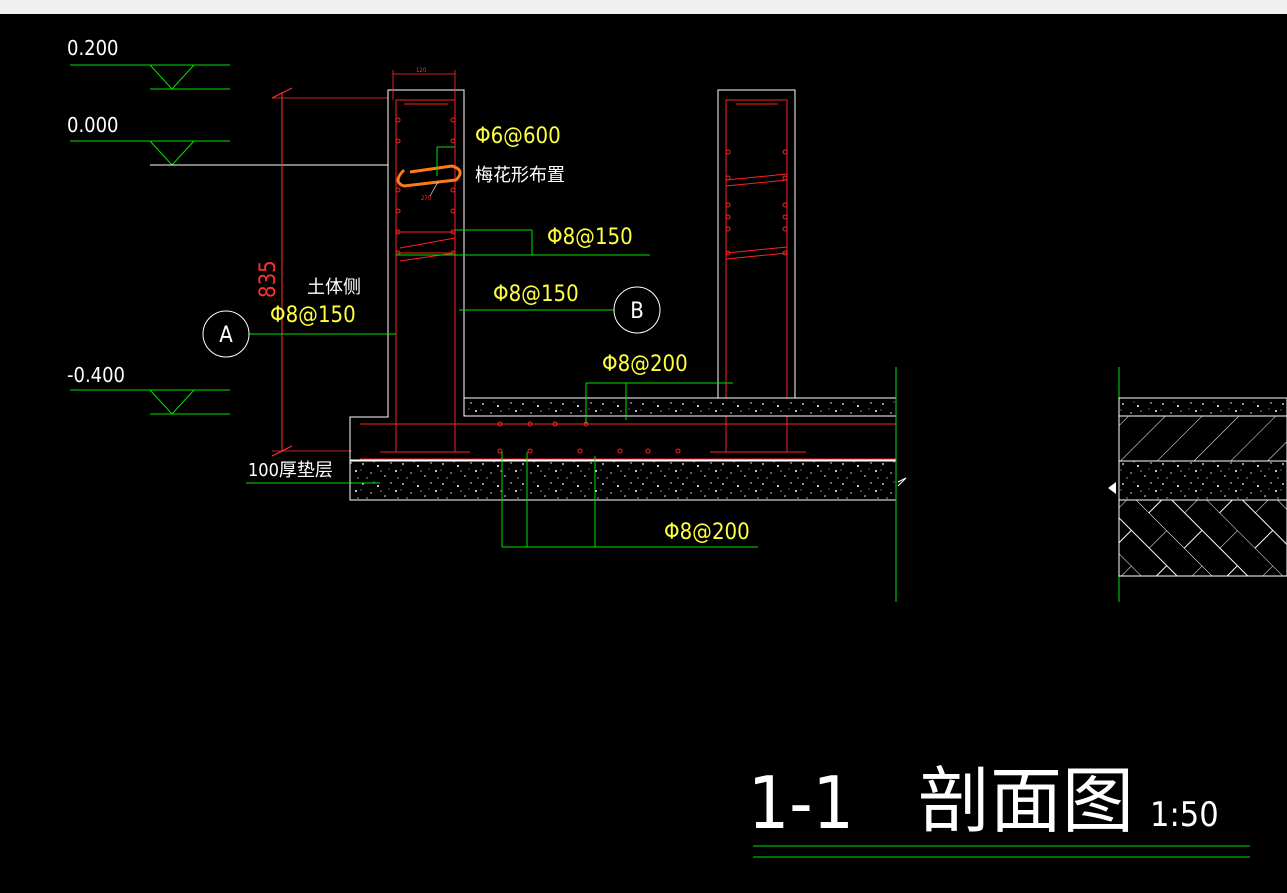 Image resolution: width=1287 pixels, height=893 pixels. Describe the element at coordinates (93, 125) in the screenshot. I see `elevation-label: 0.000` at that location.